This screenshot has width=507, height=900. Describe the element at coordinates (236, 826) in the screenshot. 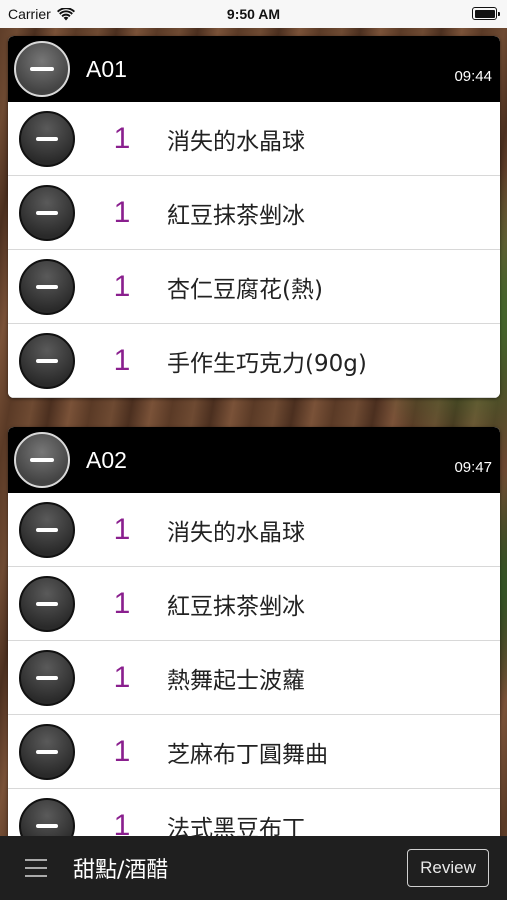

I see `item-name: 法式黑豆布丁` at that location.